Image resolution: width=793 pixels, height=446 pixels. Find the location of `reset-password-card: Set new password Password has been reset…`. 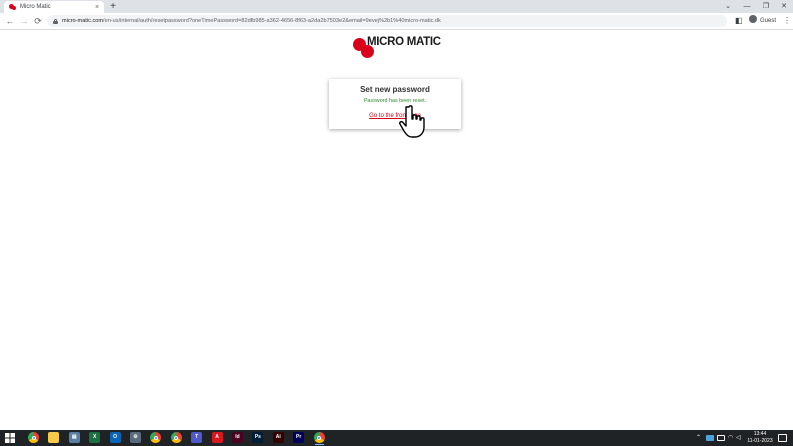

reset-password-card: Set new password Password has been reset… is located at coordinates (395, 104).